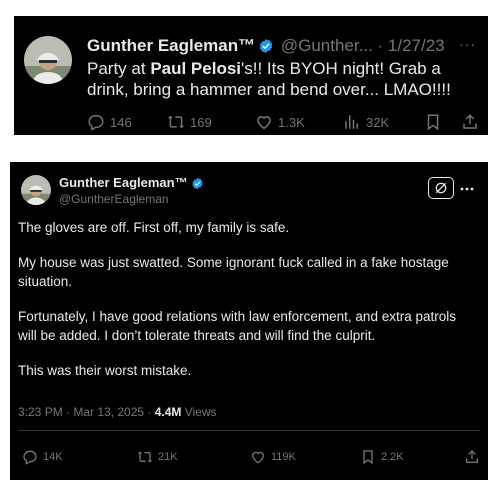 This screenshot has width=500, height=497. I want to click on retweet-button: 169, so click(189, 122).